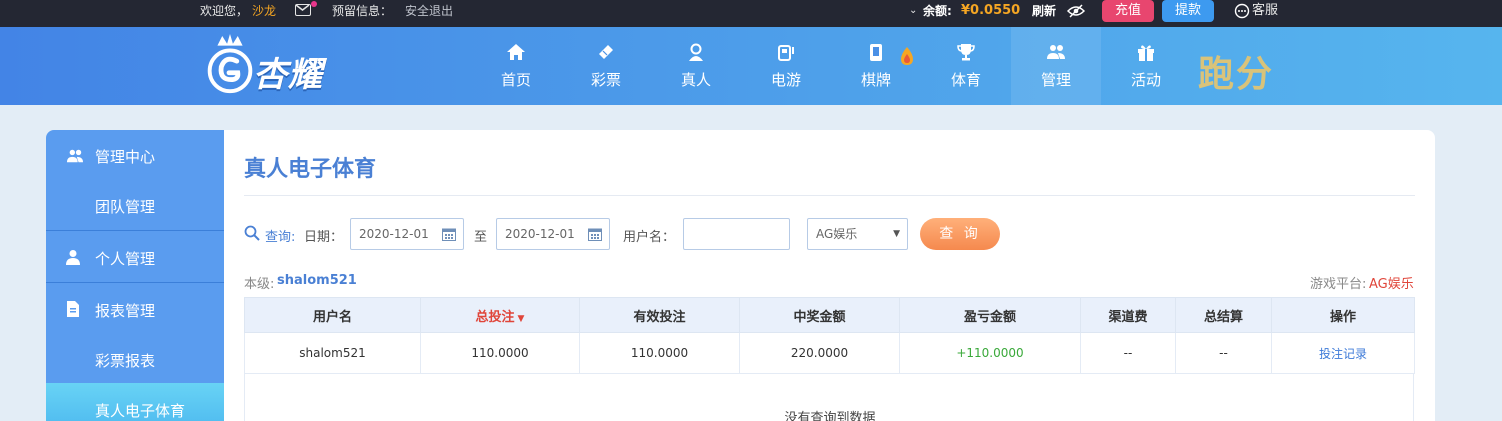 Image resolution: width=1502 pixels, height=421 pixels. What do you see at coordinates (1338, 284) in the screenshot?
I see `platform-label: 游戏平台:` at bounding box center [1338, 284].